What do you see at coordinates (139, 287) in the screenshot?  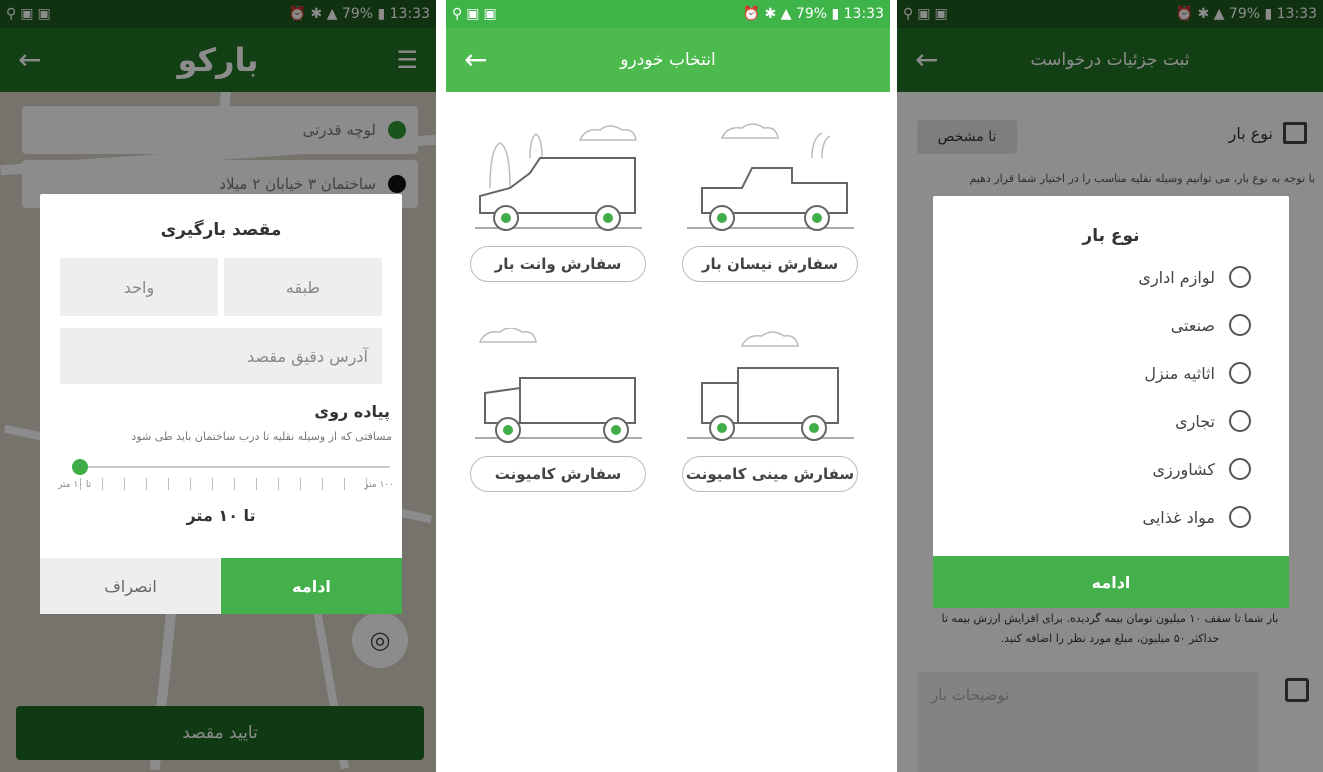 I see `unit-input: واحد` at bounding box center [139, 287].